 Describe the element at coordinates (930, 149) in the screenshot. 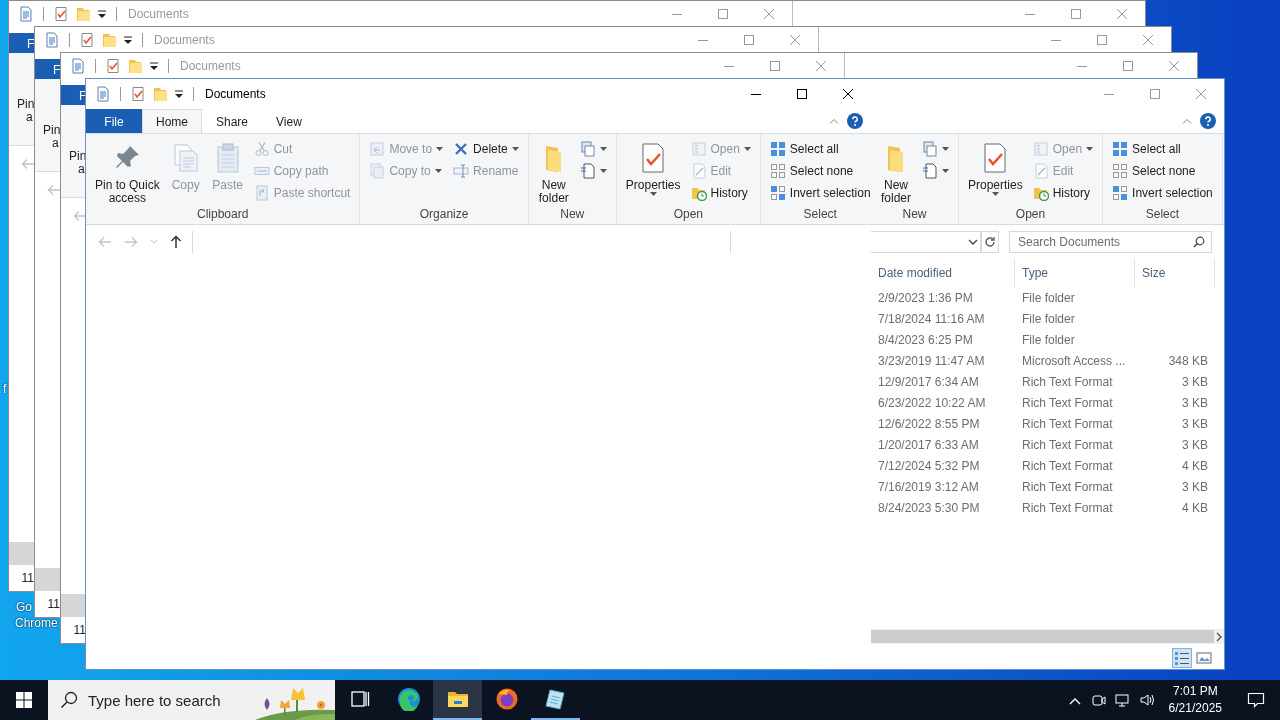

I see `pages-icon` at that location.